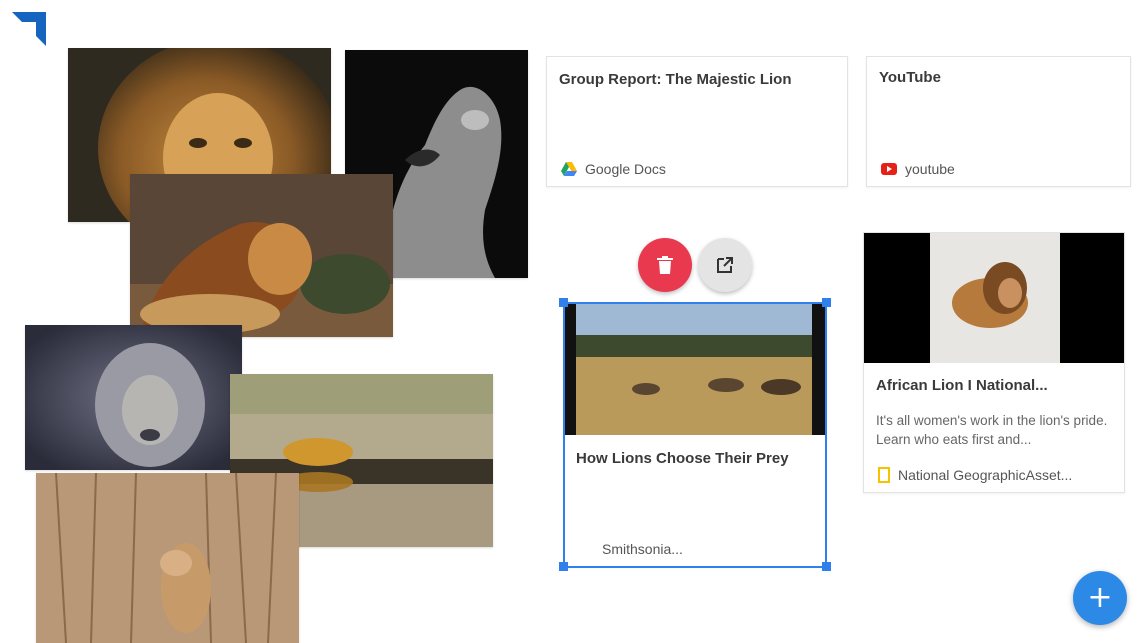  What do you see at coordinates (261, 255) in the screenshot?
I see `photo-lion-lying` at bounding box center [261, 255].